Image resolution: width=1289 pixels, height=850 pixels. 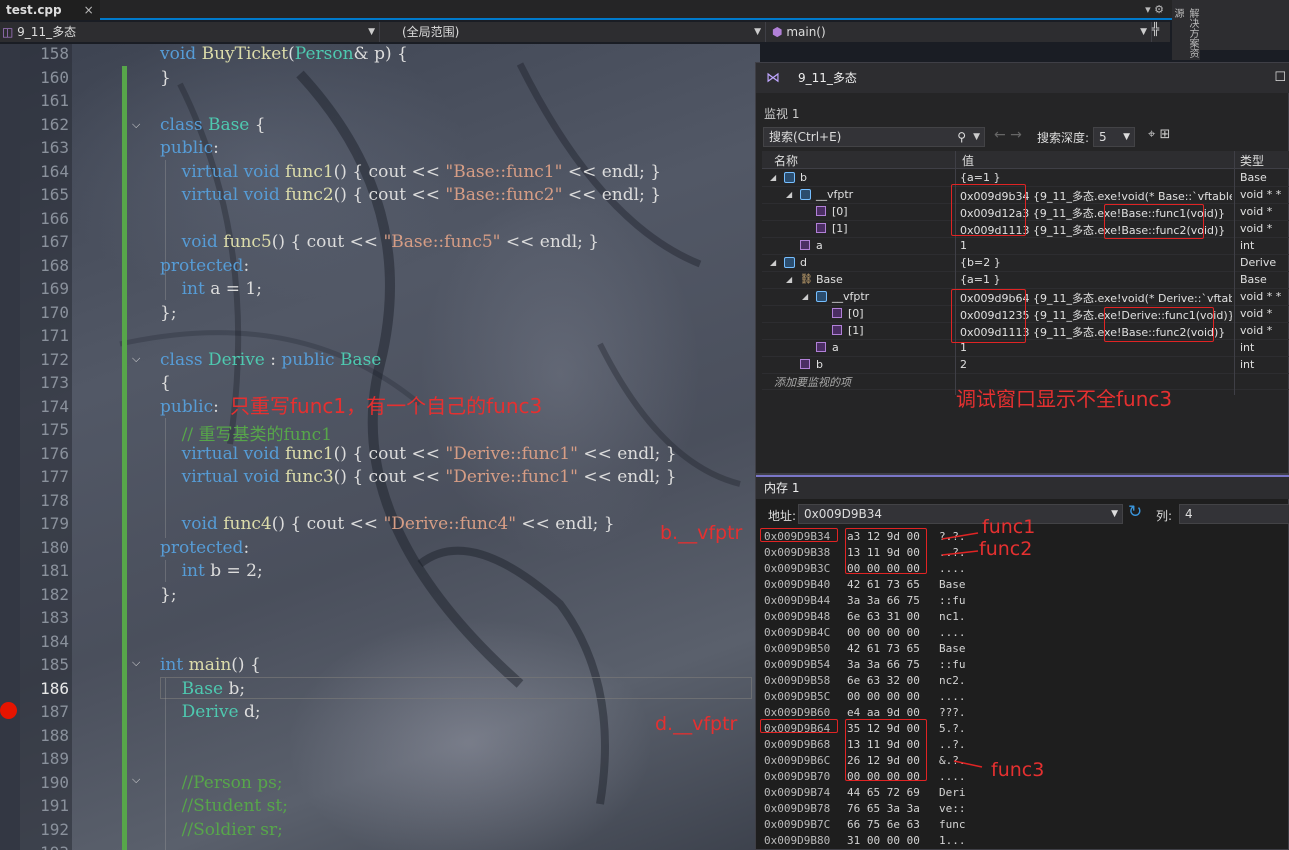 What do you see at coordinates (988, 316) in the screenshot?
I see `highlight-box-d-vfptr-values` at bounding box center [988, 316].